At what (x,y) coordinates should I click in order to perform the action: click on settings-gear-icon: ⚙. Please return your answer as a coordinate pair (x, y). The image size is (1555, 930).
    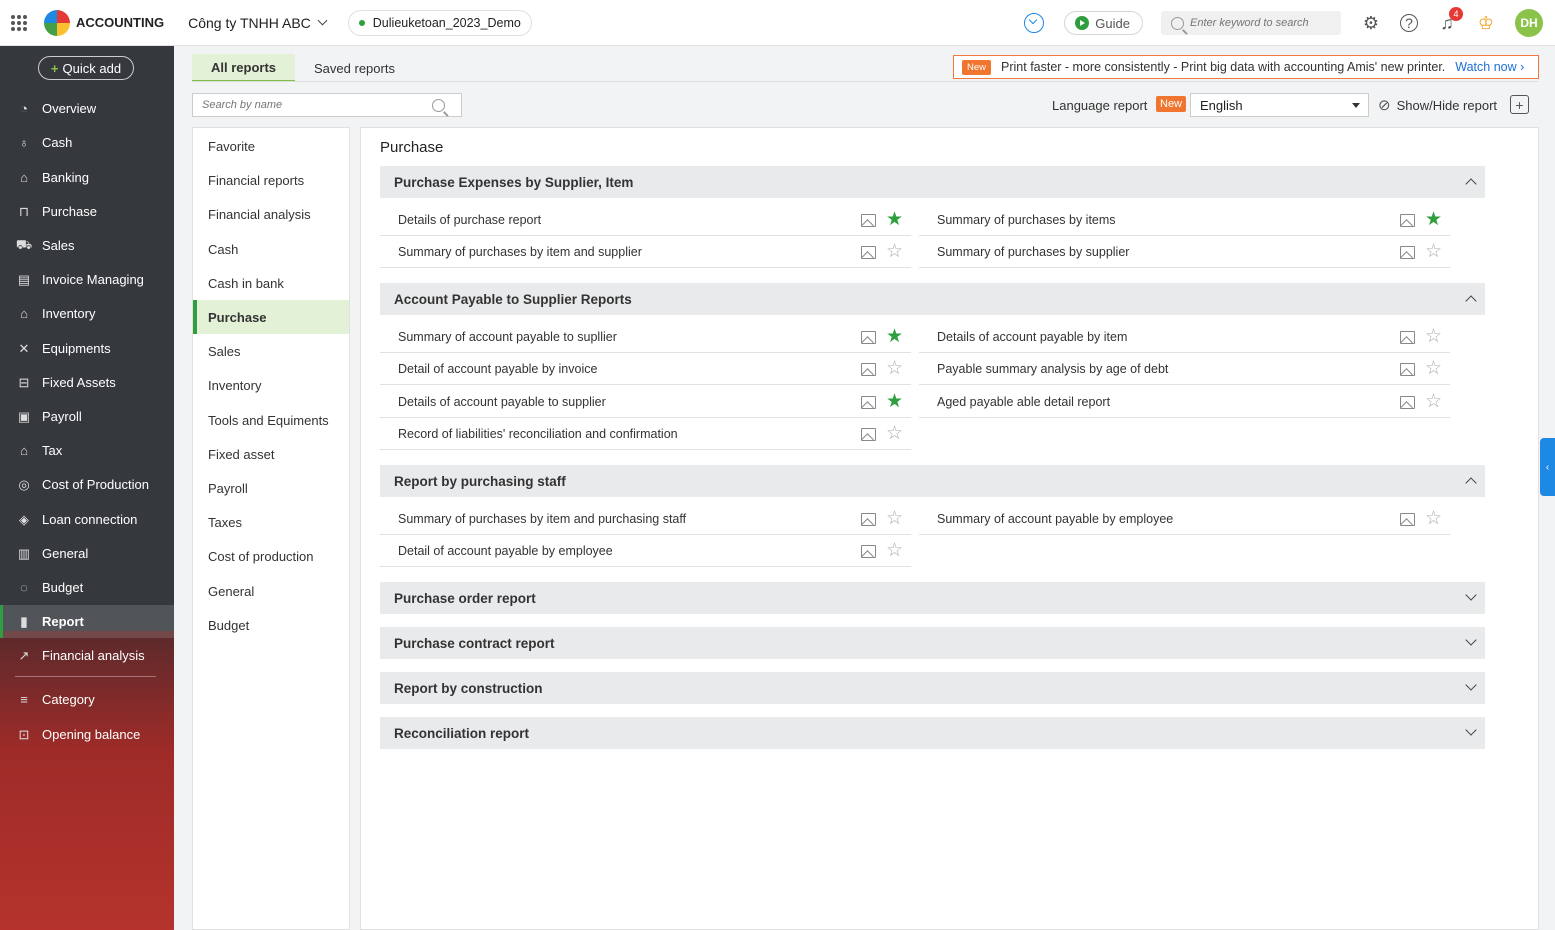
    Looking at the image, I should click on (1371, 23).